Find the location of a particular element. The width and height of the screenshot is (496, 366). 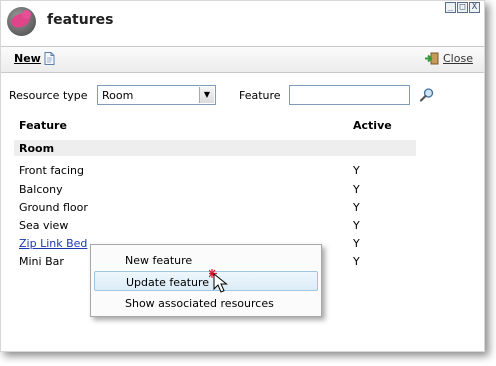

close-window-button: X is located at coordinates (474, 7).